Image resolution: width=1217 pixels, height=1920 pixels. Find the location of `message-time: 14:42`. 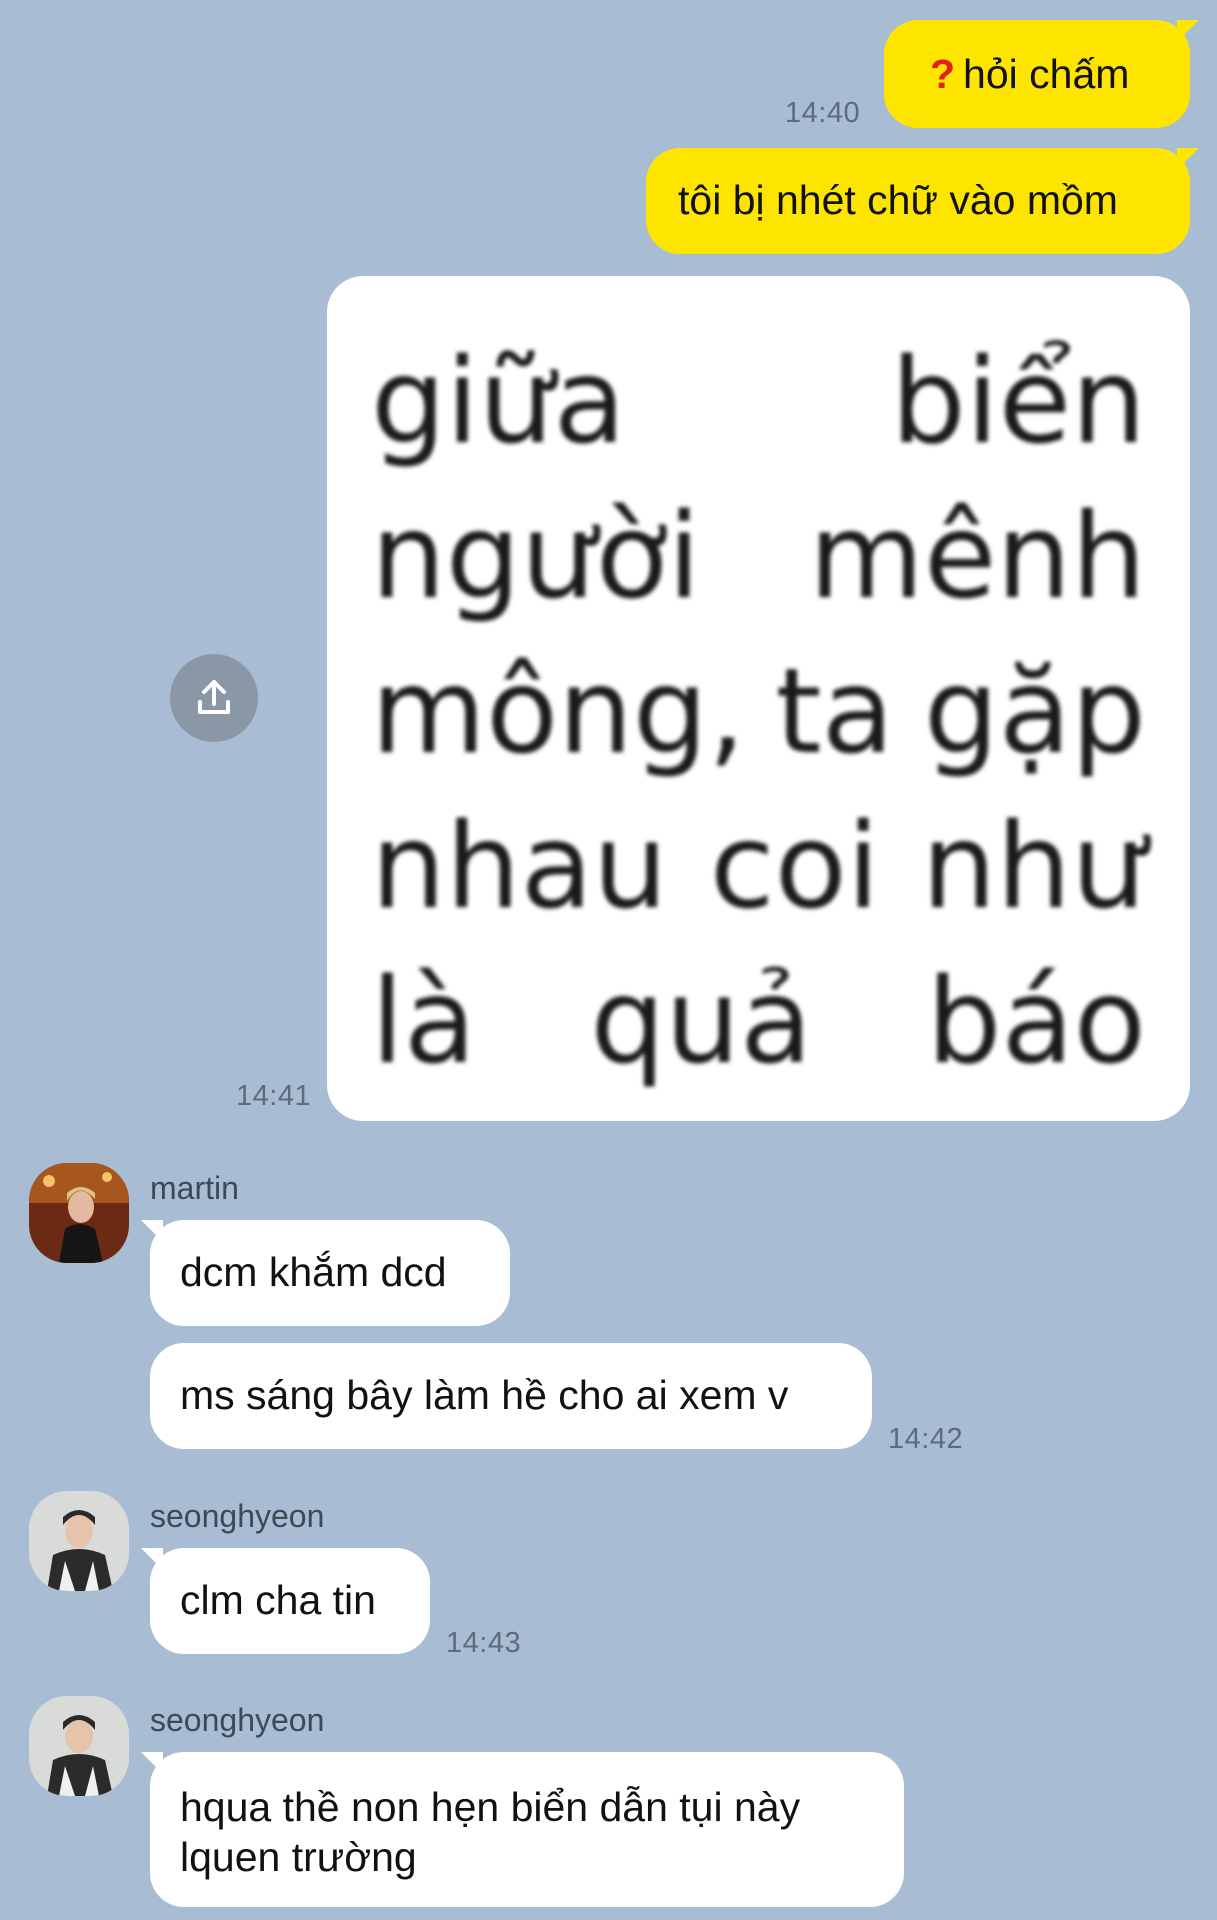

message-time: 14:42 is located at coordinates (926, 1439).